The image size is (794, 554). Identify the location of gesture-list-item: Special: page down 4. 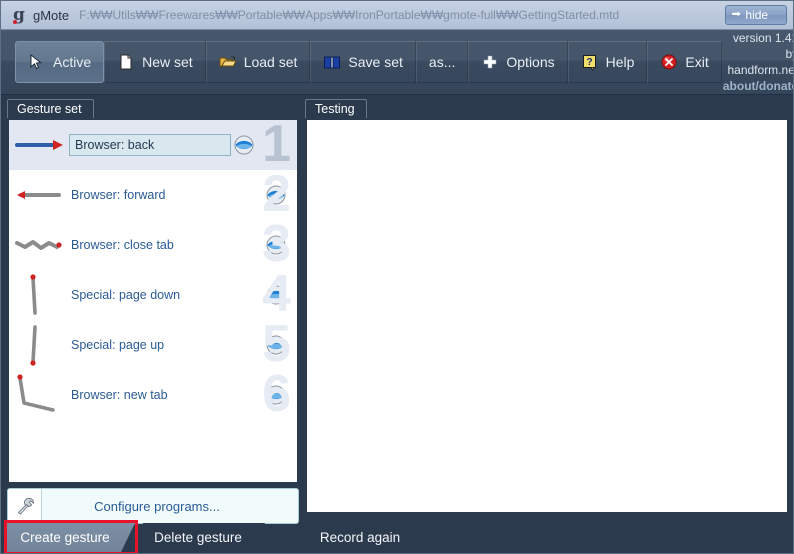
(153, 294).